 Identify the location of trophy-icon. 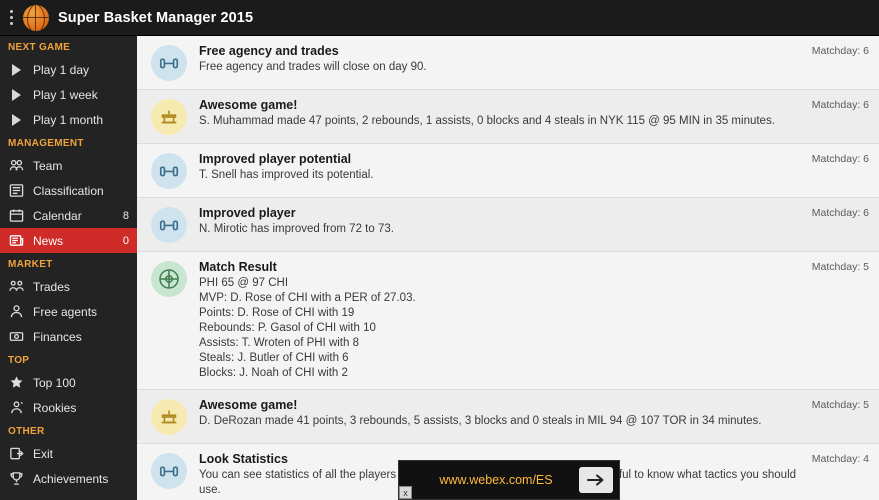
(16, 478).